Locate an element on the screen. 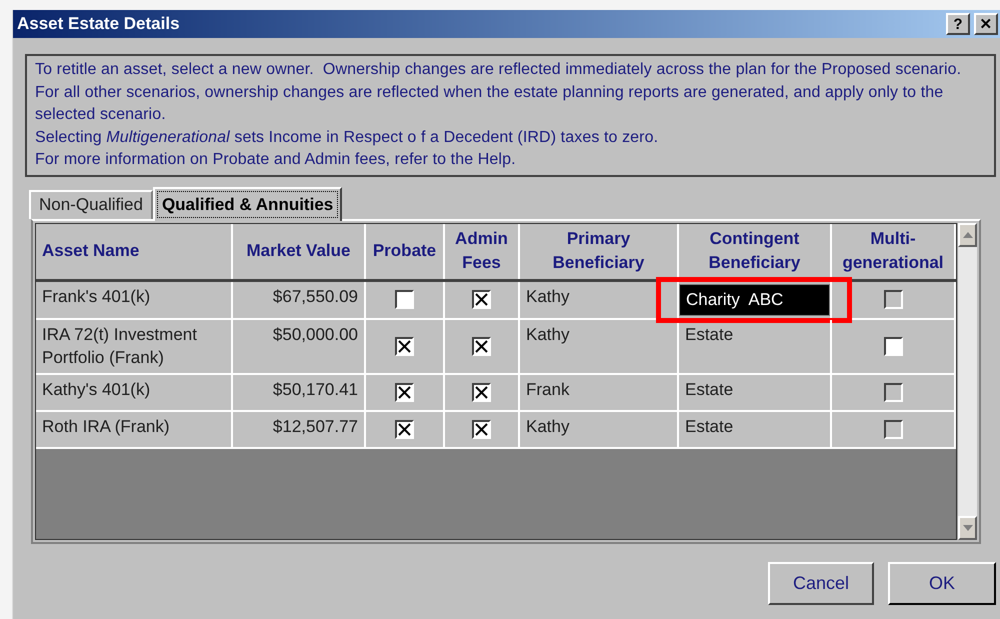  column-header: Primary Beneficiary is located at coordinates (599, 251).